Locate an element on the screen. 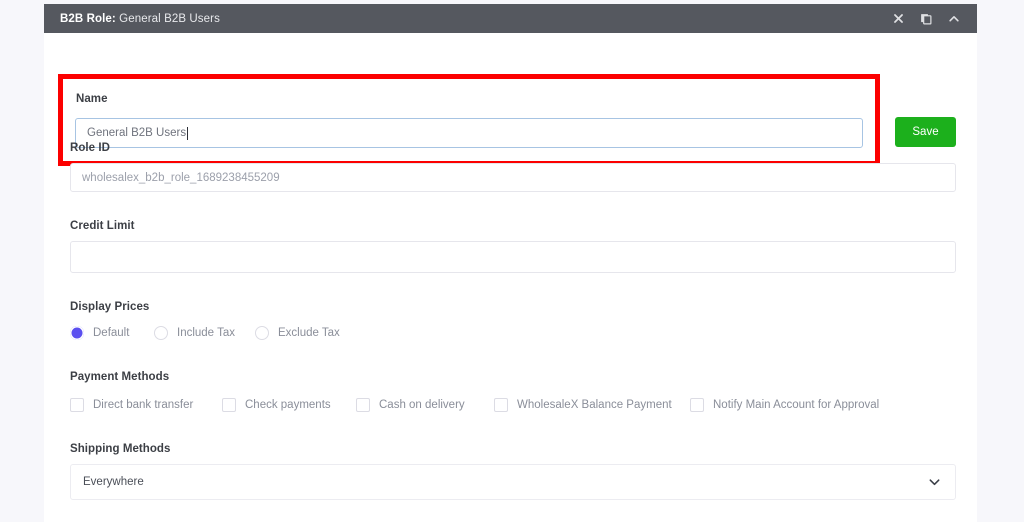  chevron-up-icon is located at coordinates (954, 19).